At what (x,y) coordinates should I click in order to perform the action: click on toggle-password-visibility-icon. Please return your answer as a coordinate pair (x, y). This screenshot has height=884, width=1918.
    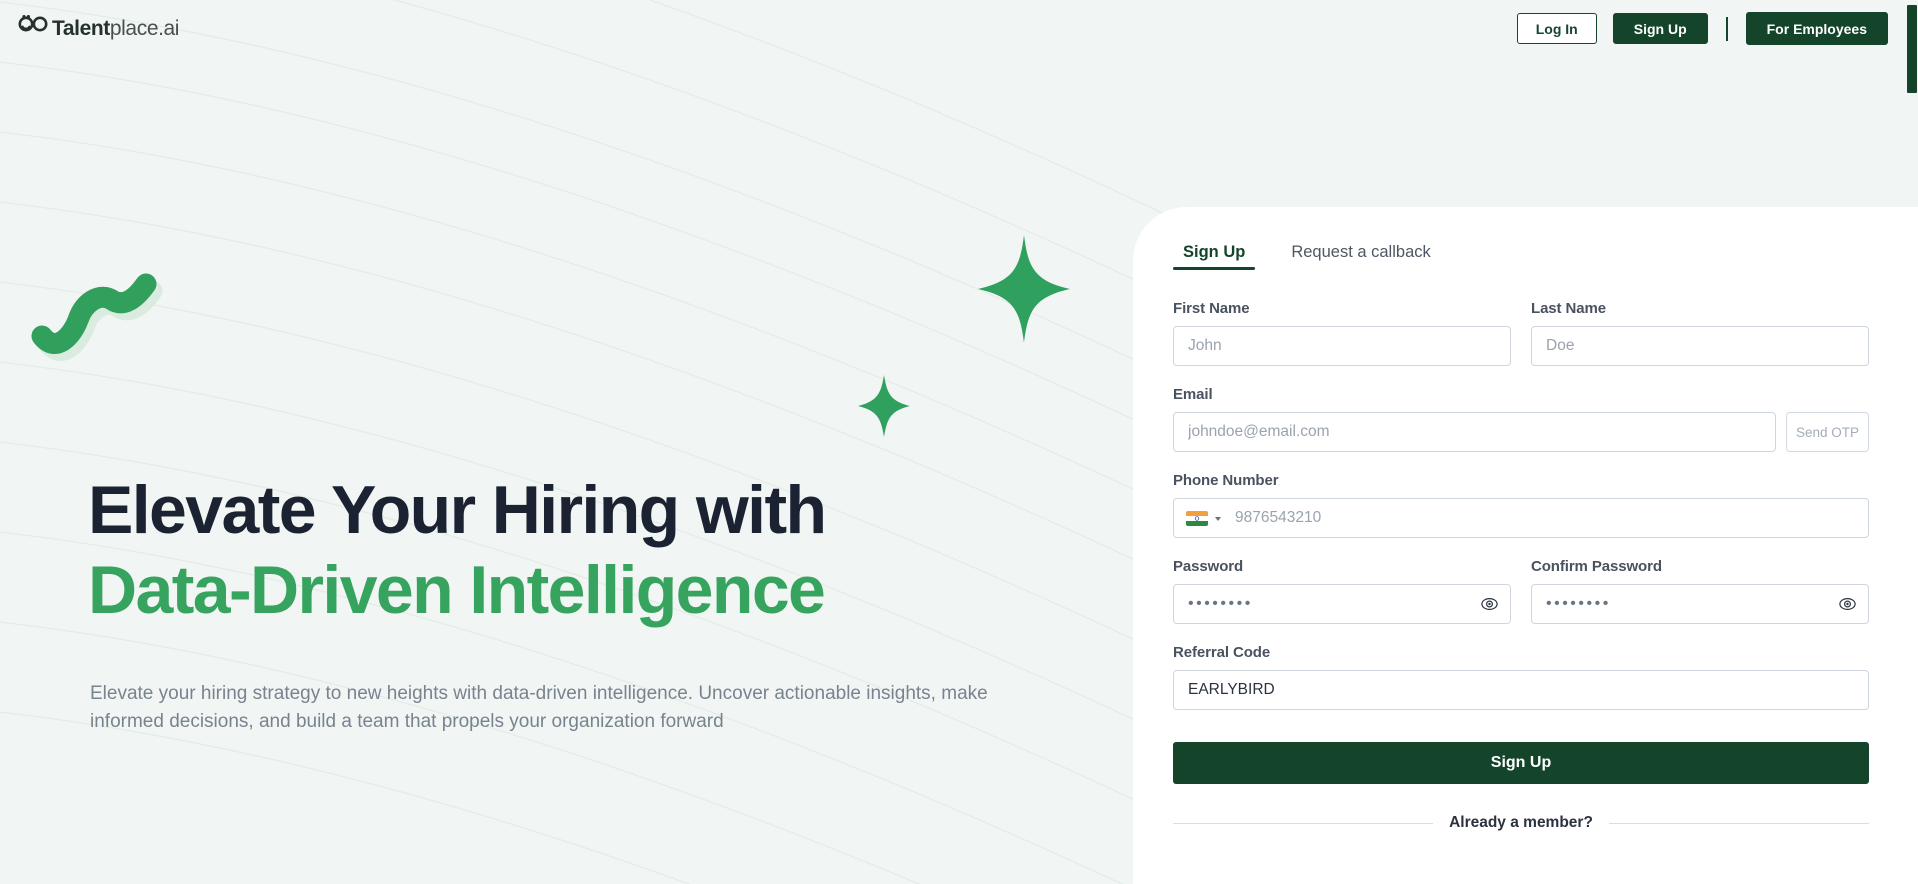
    Looking at the image, I should click on (1489, 604).